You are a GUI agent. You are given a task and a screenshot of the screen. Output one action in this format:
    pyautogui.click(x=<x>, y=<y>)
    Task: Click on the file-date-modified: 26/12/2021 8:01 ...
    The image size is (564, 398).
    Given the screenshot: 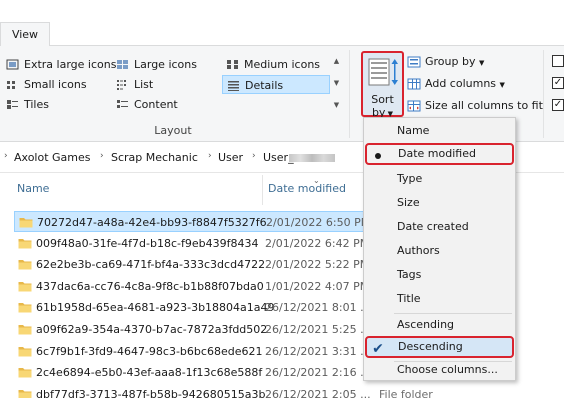 What is the action you would take?
    pyautogui.click(x=318, y=308)
    